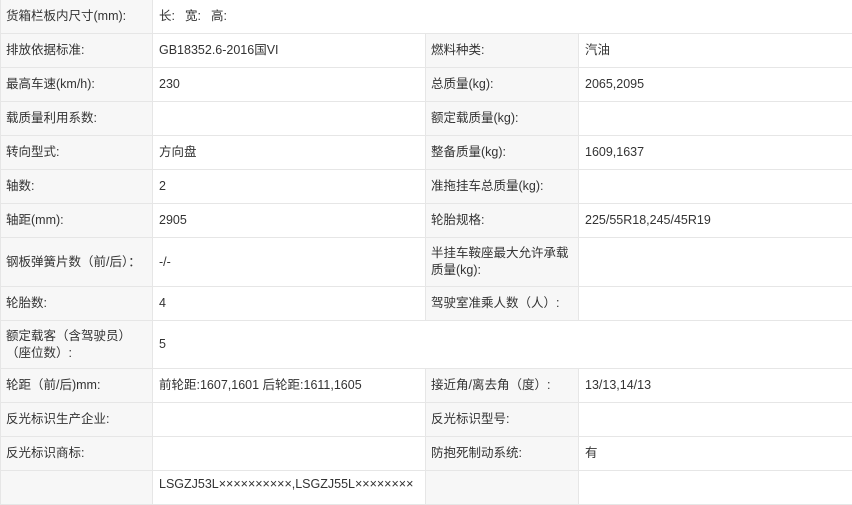 The height and width of the screenshot is (505, 852). Describe the element at coordinates (289, 488) in the screenshot. I see `field-value: LSGZJ53L××××××××××,LSGZJ55L××××××××` at that location.